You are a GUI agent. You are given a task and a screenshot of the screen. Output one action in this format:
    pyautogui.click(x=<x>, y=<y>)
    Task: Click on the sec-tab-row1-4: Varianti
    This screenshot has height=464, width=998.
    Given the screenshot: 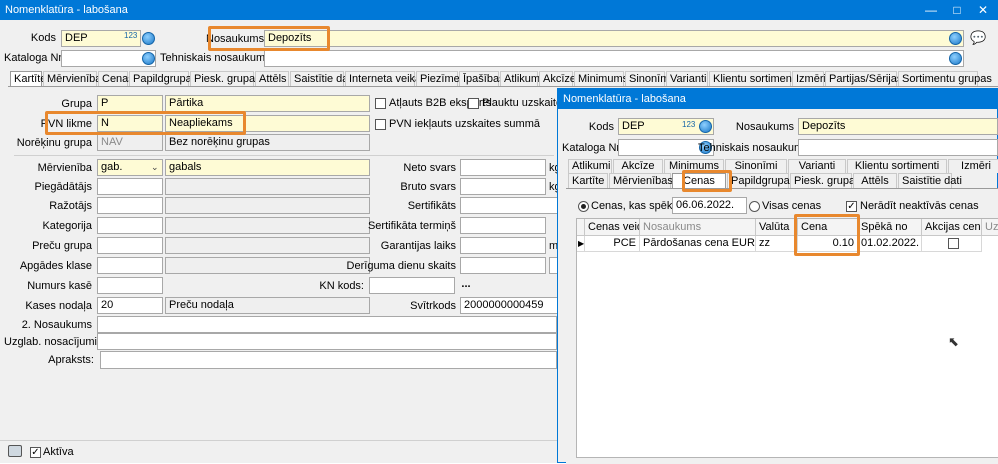 What is the action you would take?
    pyautogui.click(x=817, y=166)
    